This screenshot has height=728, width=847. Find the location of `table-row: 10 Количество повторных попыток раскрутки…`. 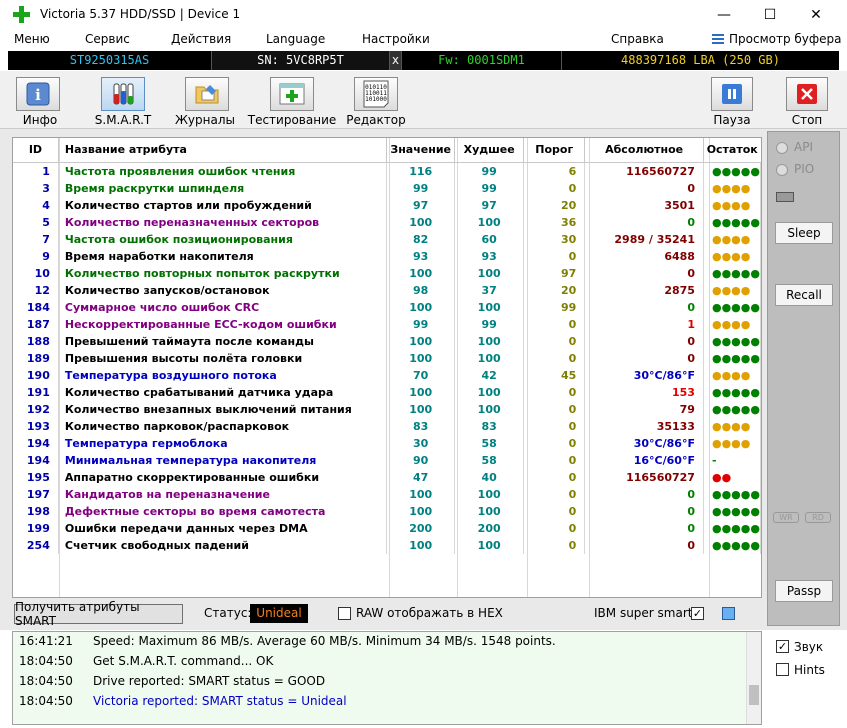

table-row: 10 Количество повторных попыток раскрутки… is located at coordinates (387, 273).